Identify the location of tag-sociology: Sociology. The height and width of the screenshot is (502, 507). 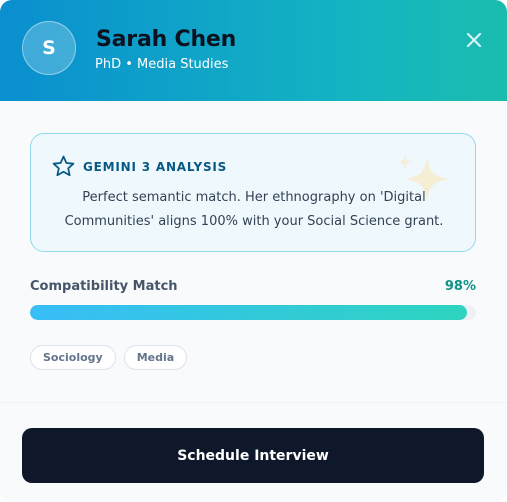
(73, 357).